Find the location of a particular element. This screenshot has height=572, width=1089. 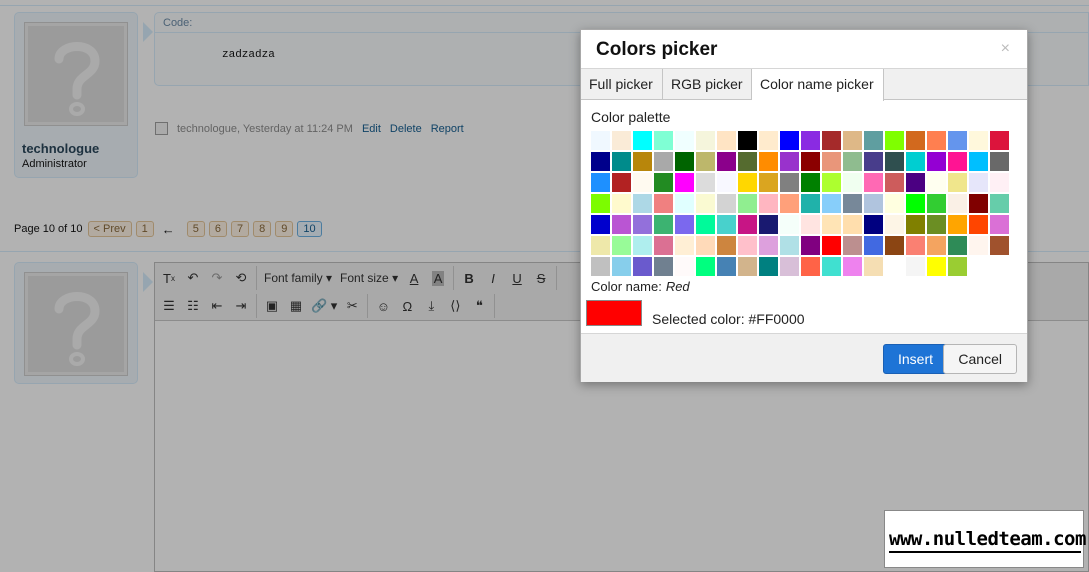

cancel-button: Cancel is located at coordinates (980, 359).